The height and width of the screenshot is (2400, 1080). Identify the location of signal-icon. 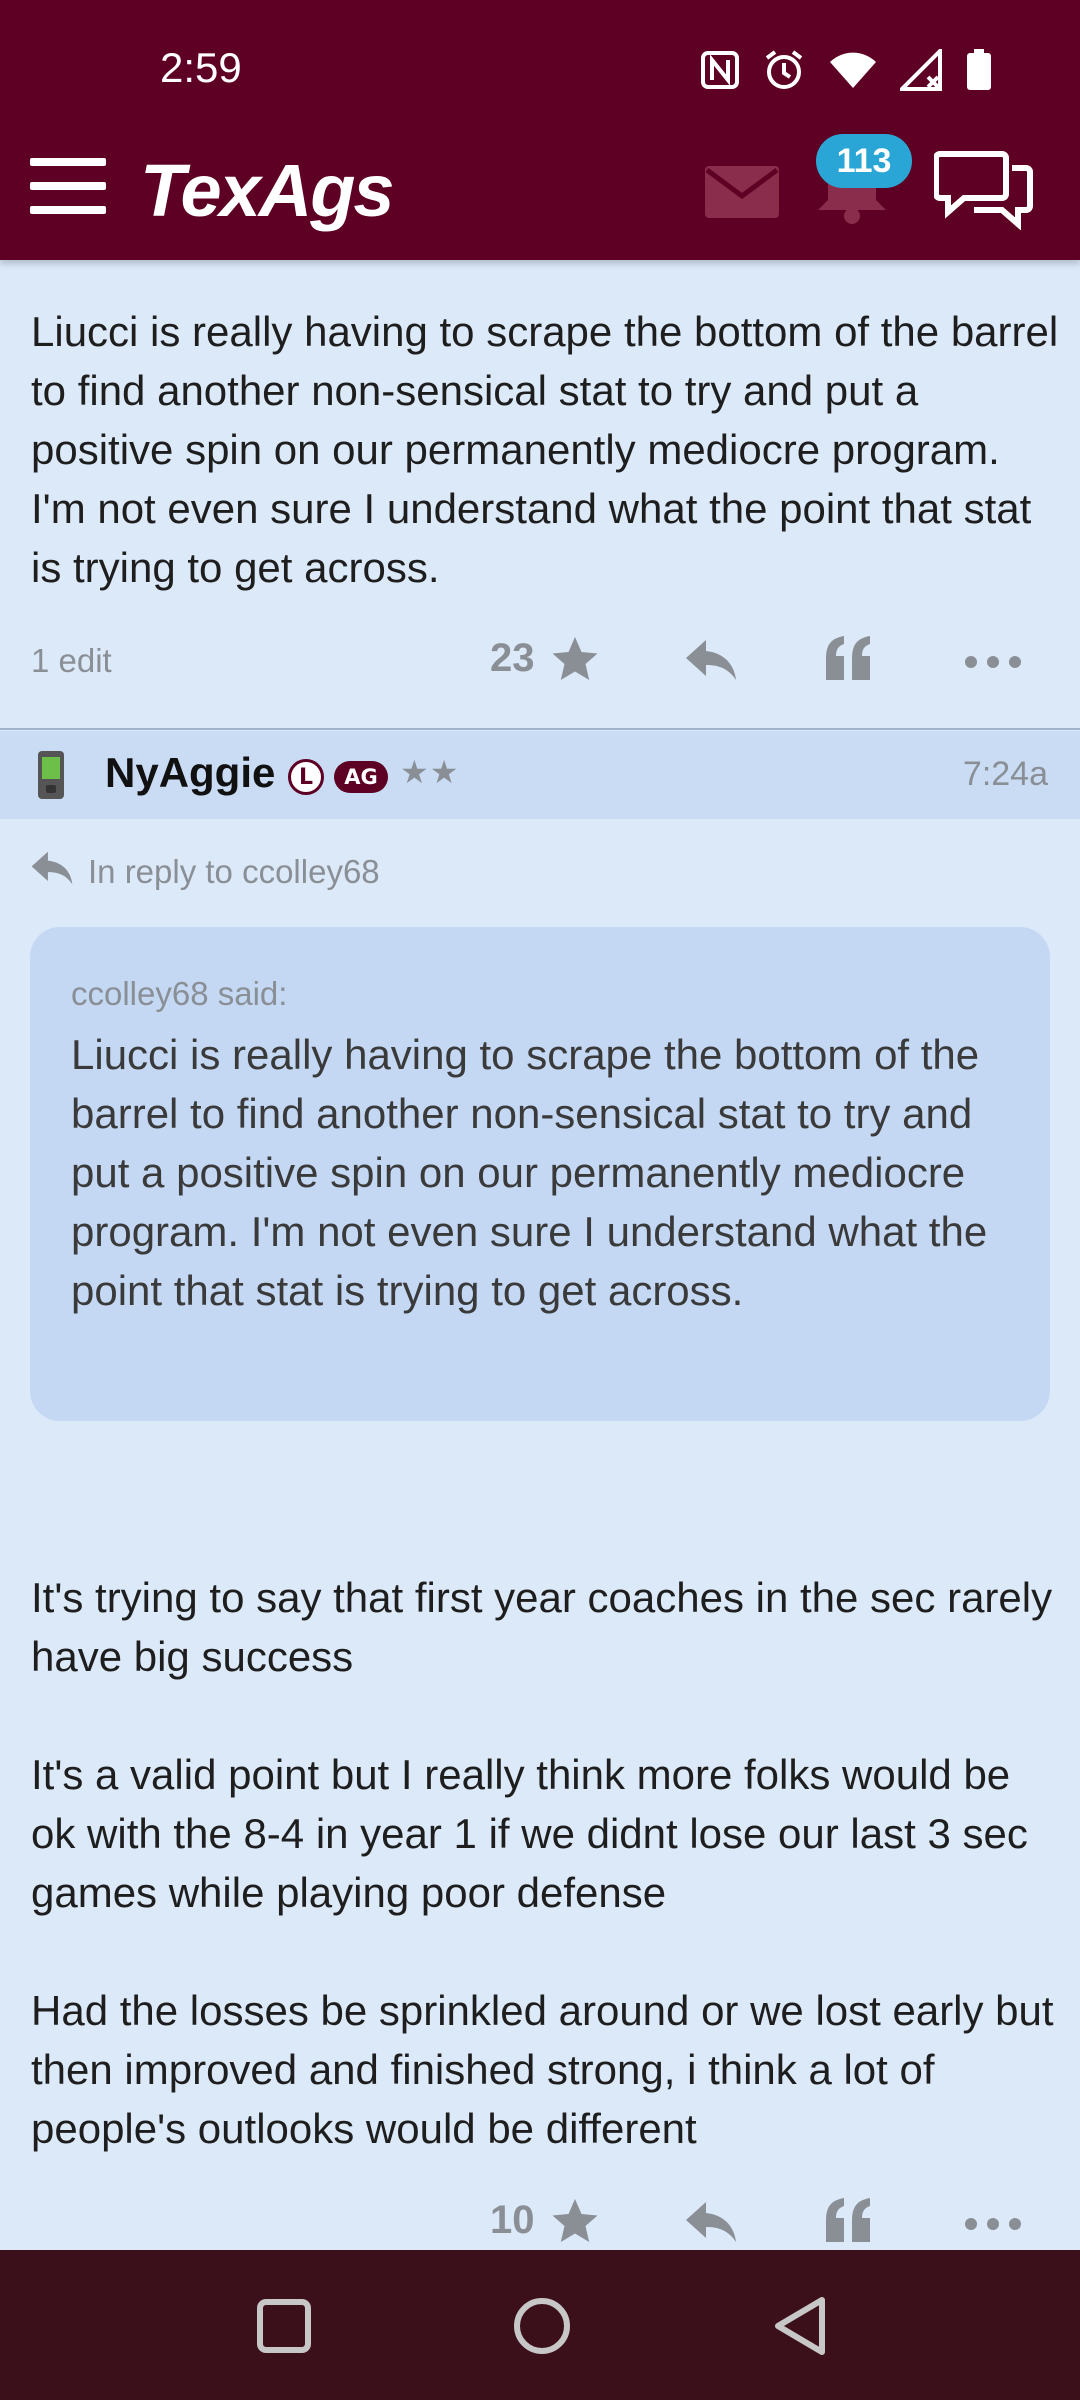
(922, 70).